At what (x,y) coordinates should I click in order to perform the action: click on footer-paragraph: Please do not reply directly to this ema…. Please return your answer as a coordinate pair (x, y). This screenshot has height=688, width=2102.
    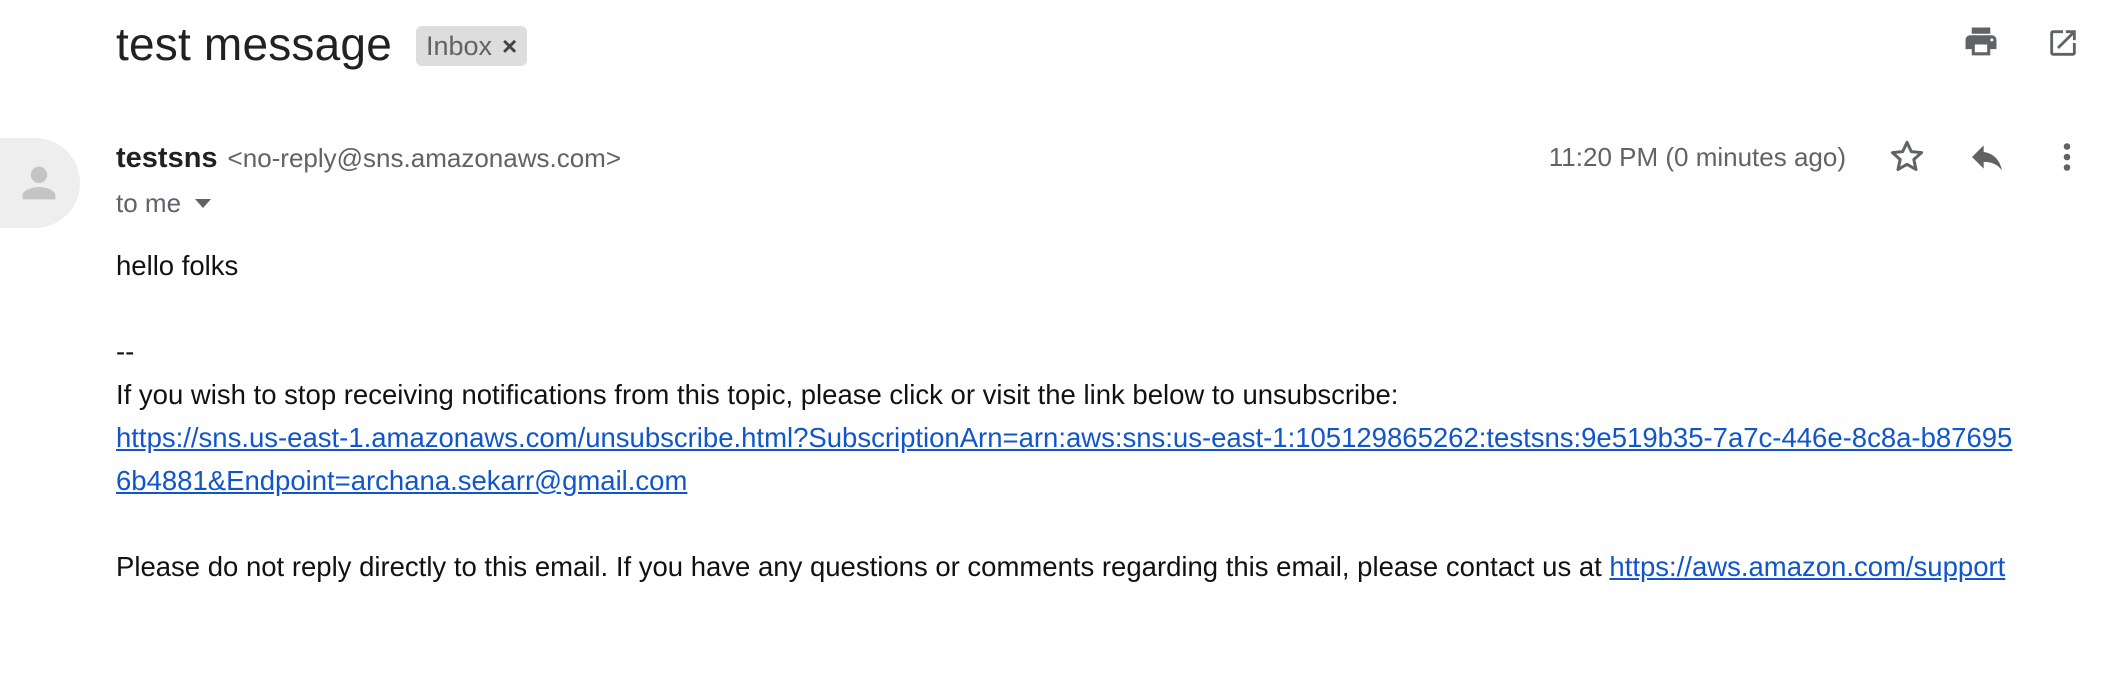
    Looking at the image, I should click on (1109, 566).